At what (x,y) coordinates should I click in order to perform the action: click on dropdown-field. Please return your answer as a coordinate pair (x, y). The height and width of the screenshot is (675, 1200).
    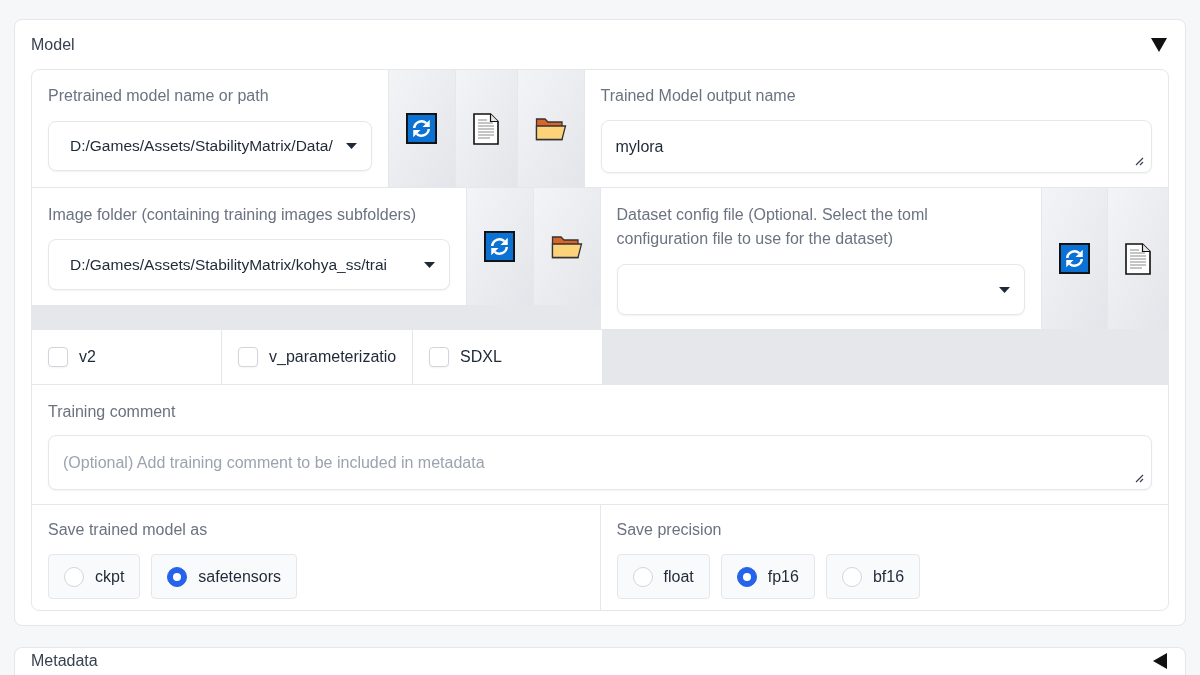
    Looking at the image, I should click on (820, 289).